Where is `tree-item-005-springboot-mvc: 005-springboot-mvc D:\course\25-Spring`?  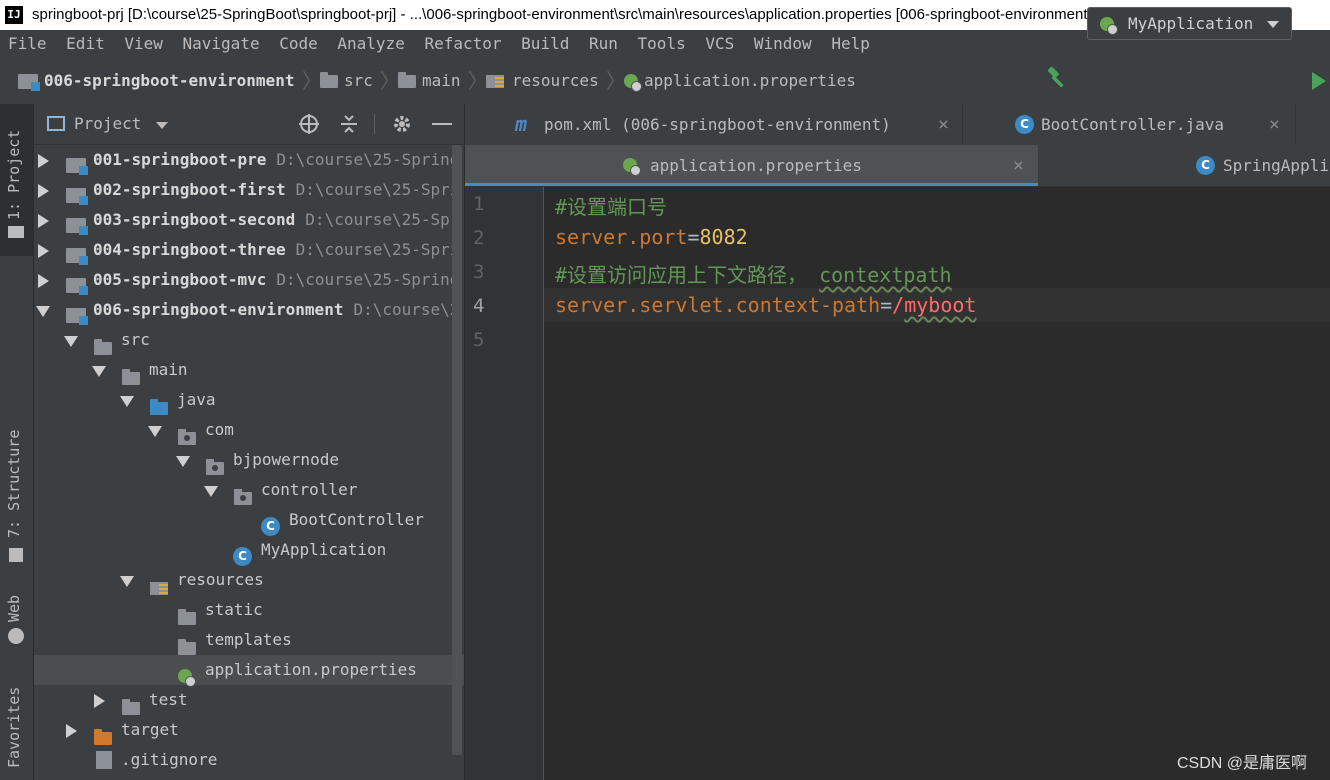
tree-item-005-springboot-mvc: 005-springboot-mvc D:\course\25-Spring is located at coordinates (249, 280).